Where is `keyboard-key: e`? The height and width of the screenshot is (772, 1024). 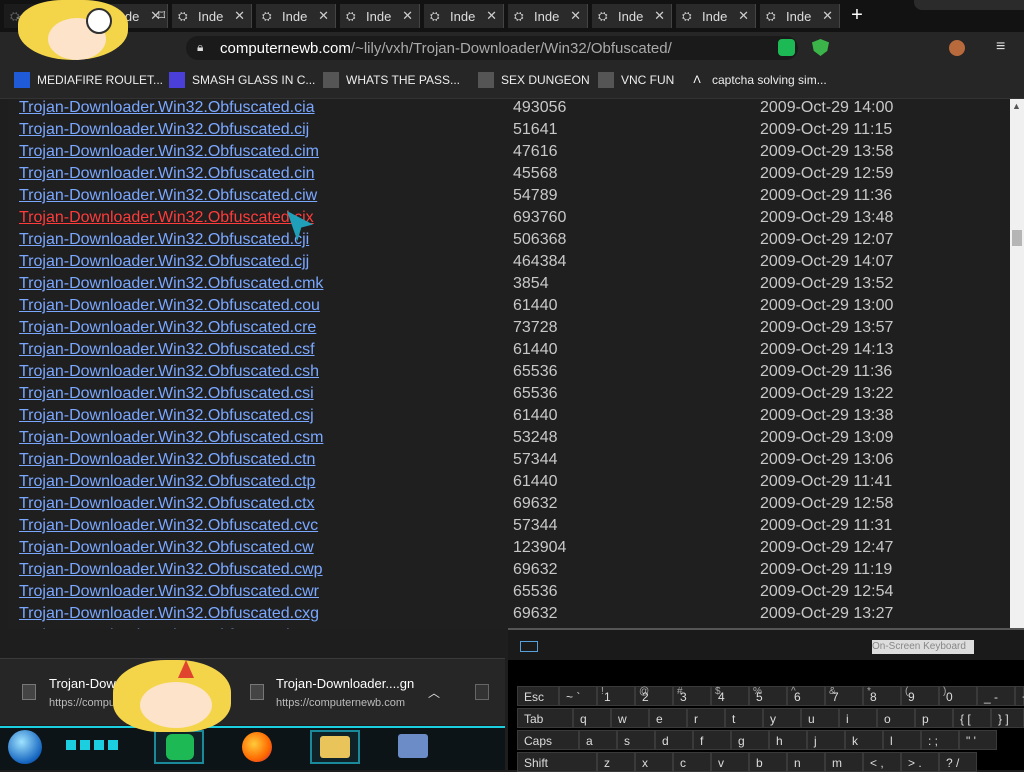 keyboard-key: e is located at coordinates (668, 718).